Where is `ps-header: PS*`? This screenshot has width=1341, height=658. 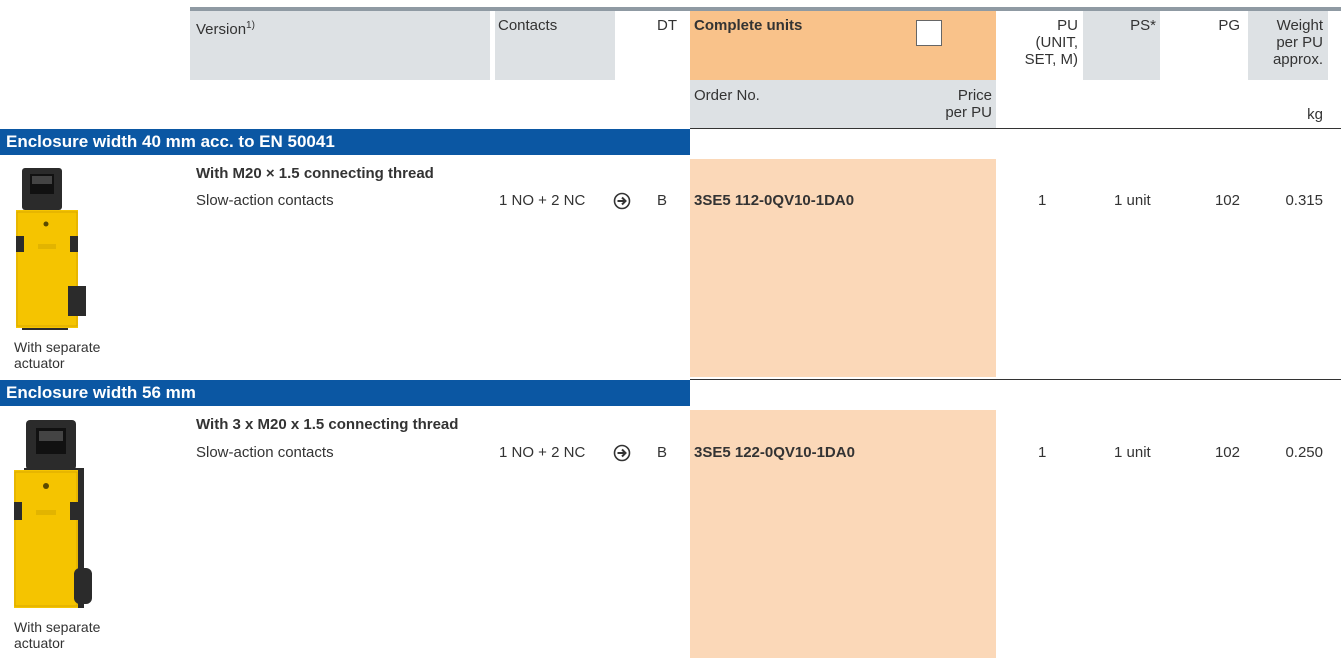
ps-header: PS* is located at coordinates (1143, 25).